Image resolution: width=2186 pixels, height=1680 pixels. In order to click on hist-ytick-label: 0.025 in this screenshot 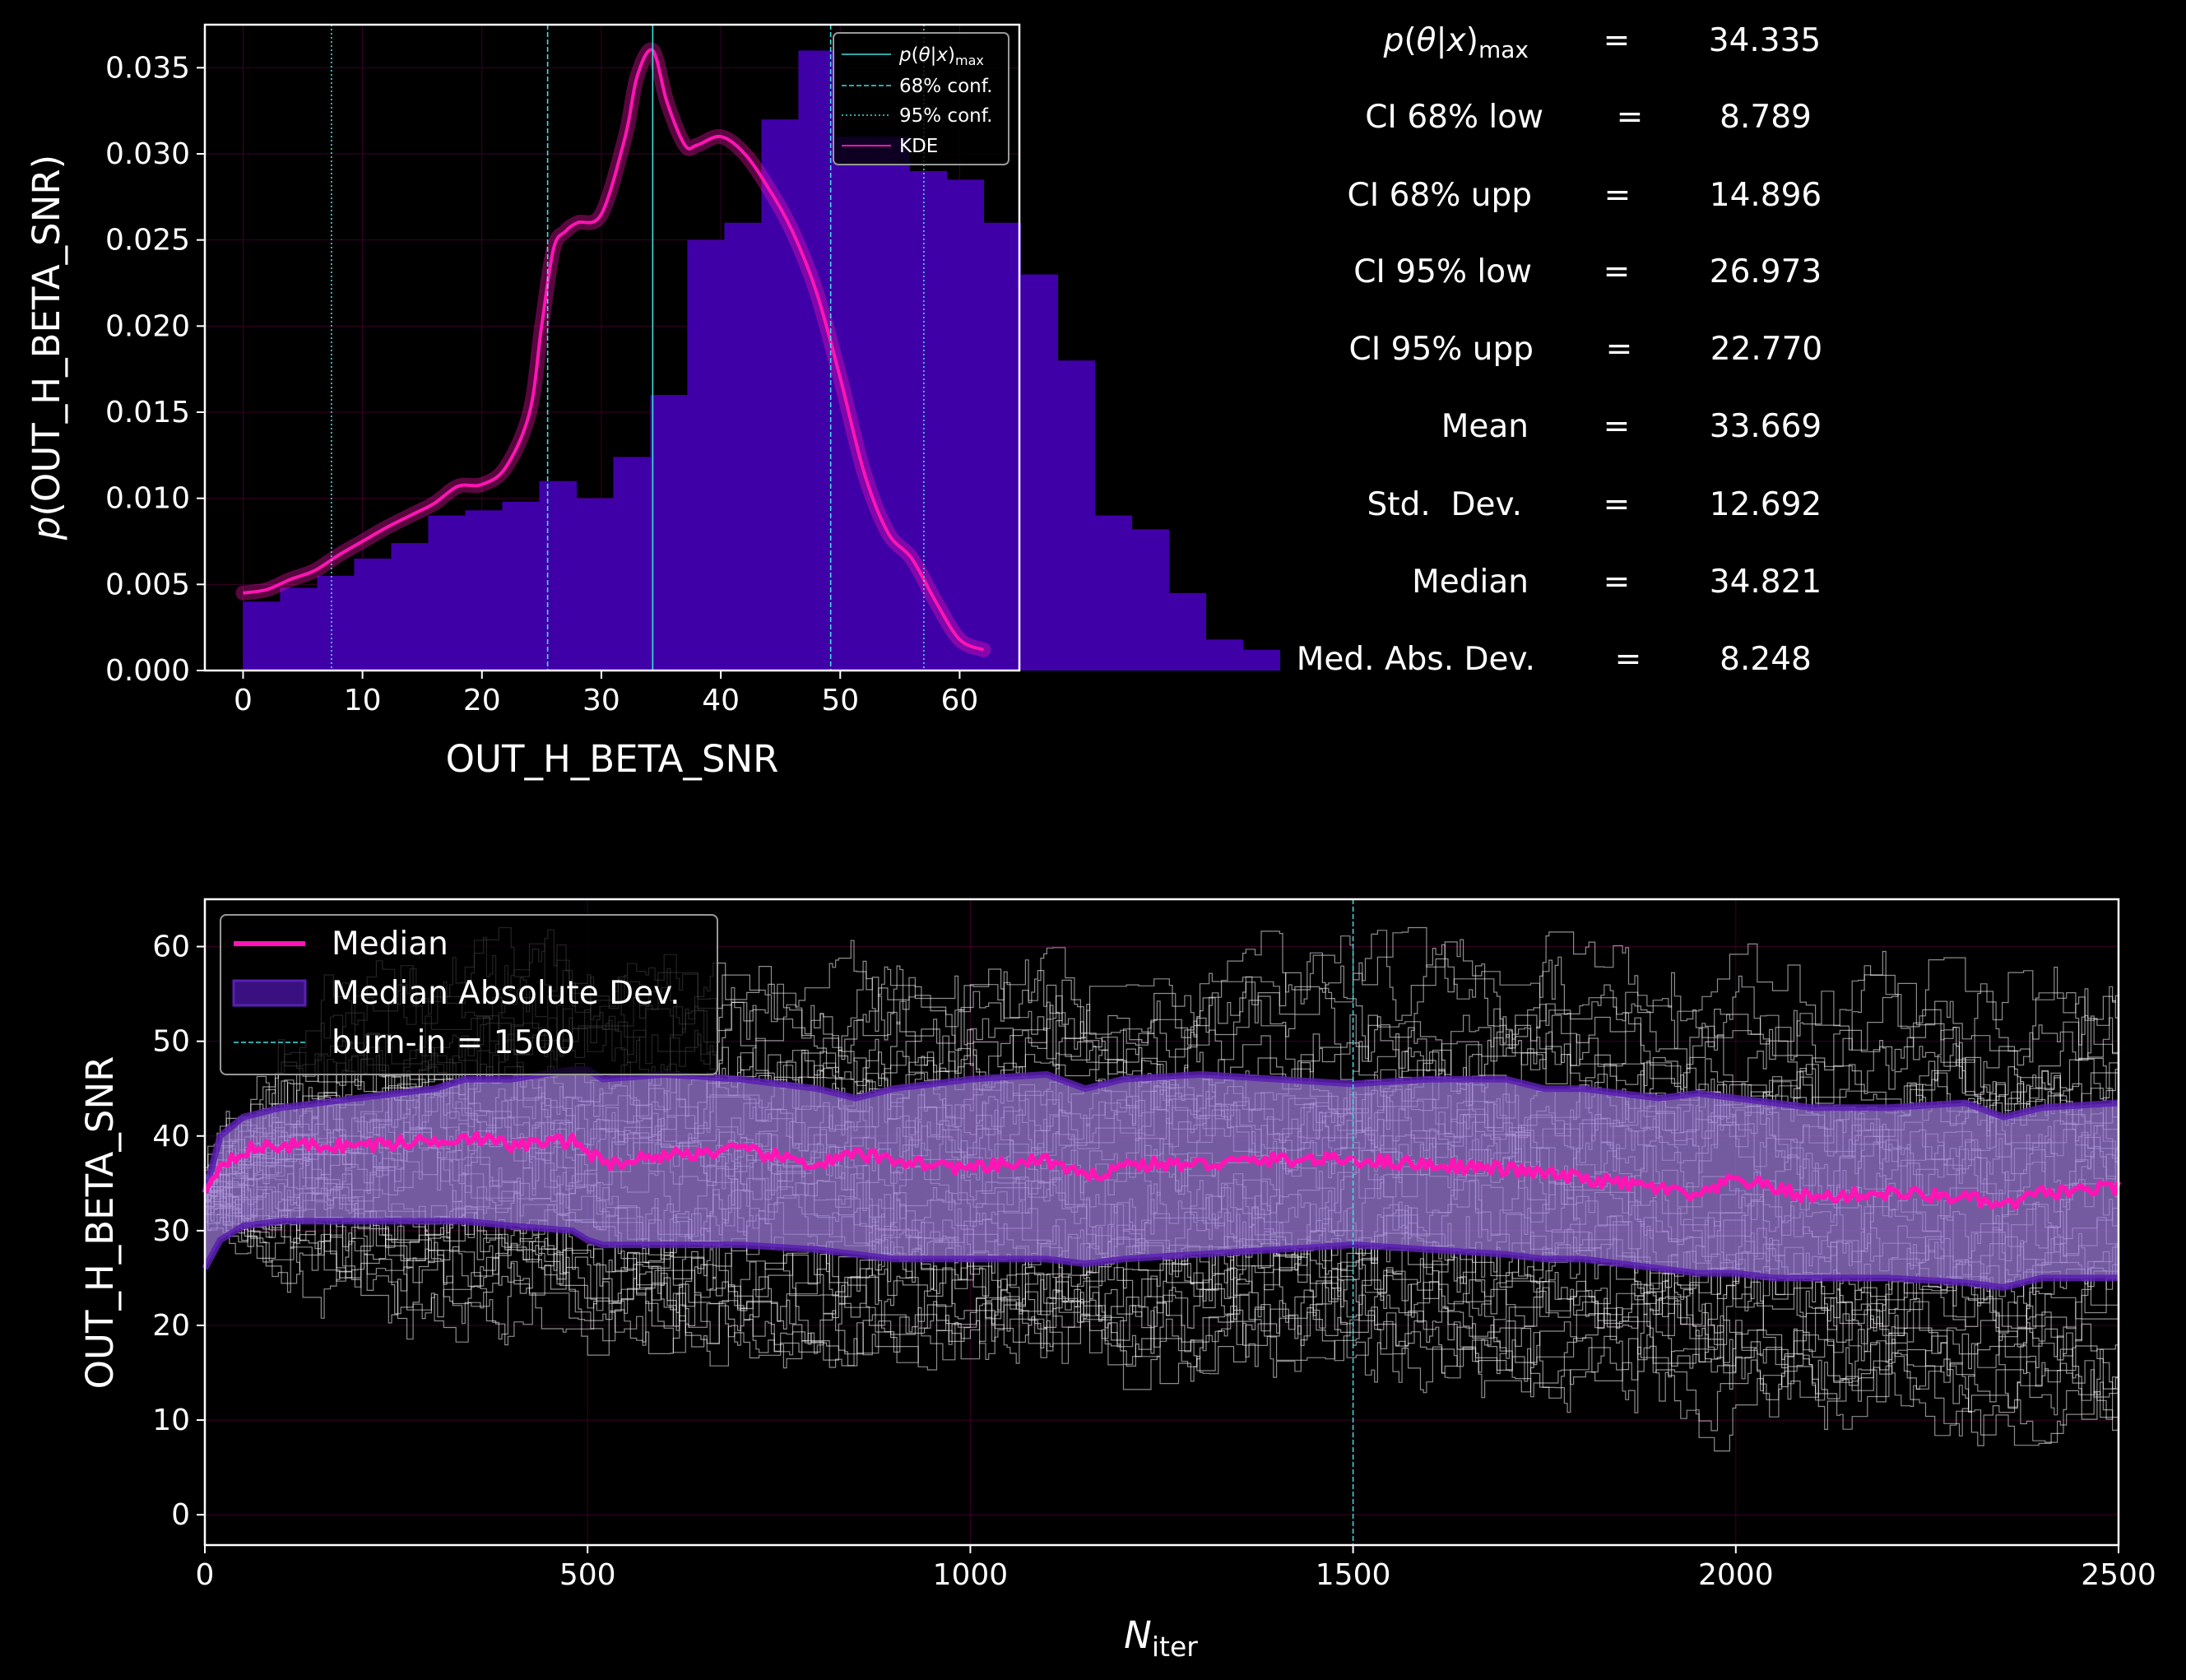, I will do `click(147, 241)`.